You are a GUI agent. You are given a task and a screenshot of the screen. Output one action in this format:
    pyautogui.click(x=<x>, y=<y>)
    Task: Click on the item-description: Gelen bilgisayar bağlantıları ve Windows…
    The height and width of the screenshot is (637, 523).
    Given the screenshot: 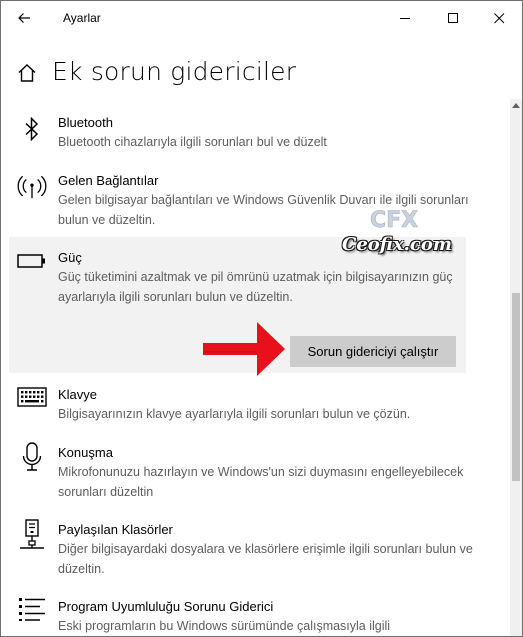 What is the action you would take?
    pyautogui.click(x=263, y=210)
    